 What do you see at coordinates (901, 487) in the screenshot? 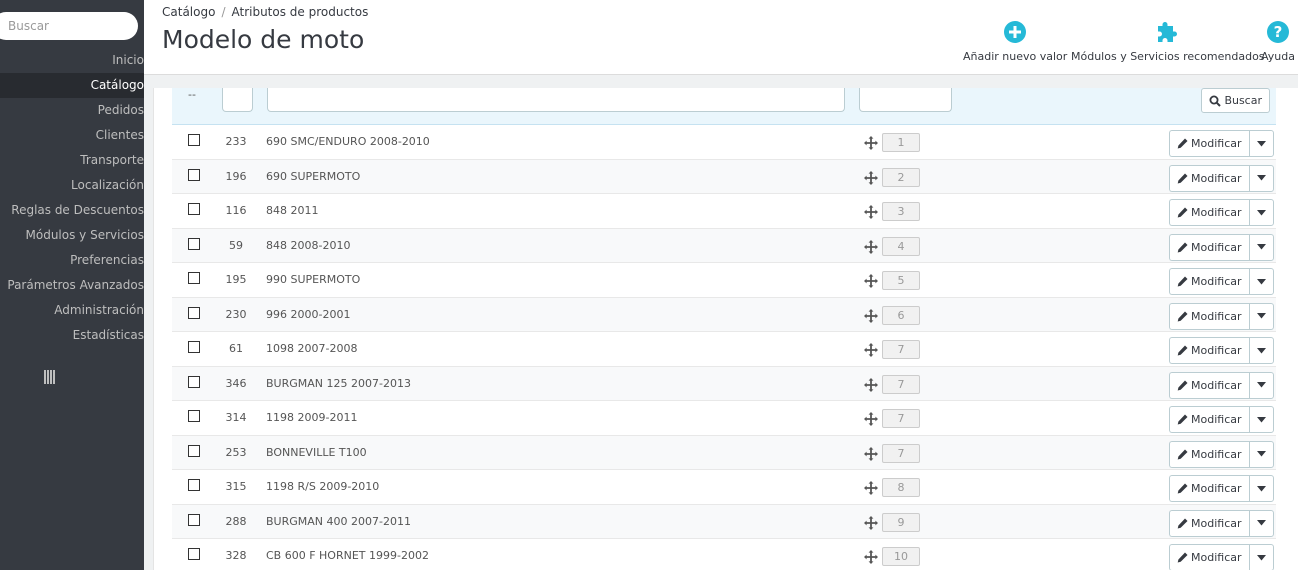
I see `row-position: 8` at bounding box center [901, 487].